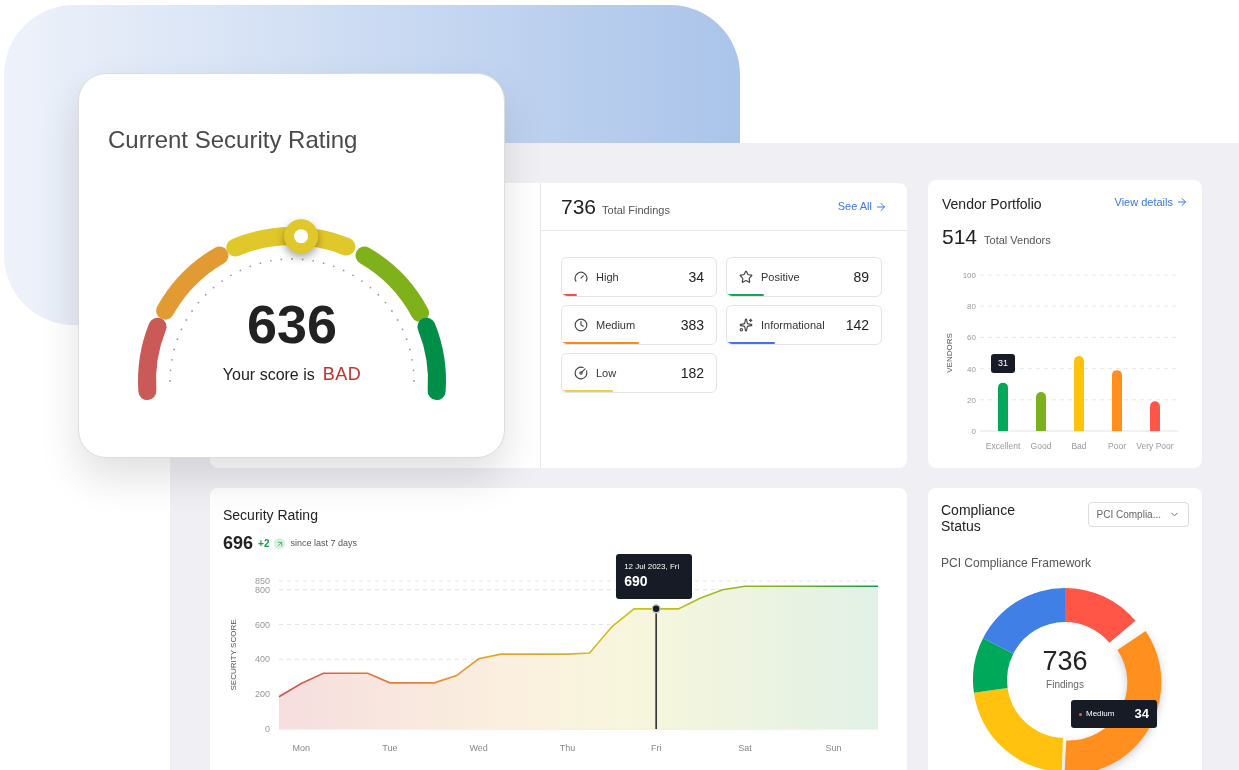 The image size is (1239, 770). What do you see at coordinates (656, 748) in the screenshot?
I see `axis-tick: Fri` at bounding box center [656, 748].